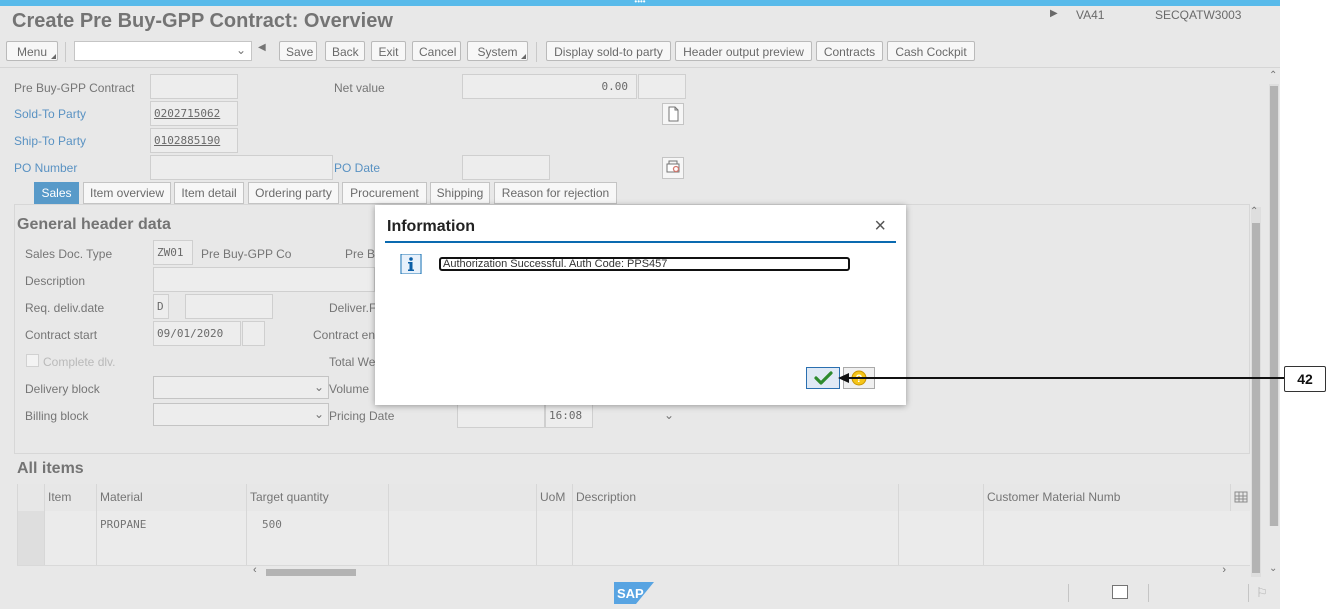 The height and width of the screenshot is (609, 1333). What do you see at coordinates (880, 226) in the screenshot?
I see `close-icon: ×` at bounding box center [880, 226].